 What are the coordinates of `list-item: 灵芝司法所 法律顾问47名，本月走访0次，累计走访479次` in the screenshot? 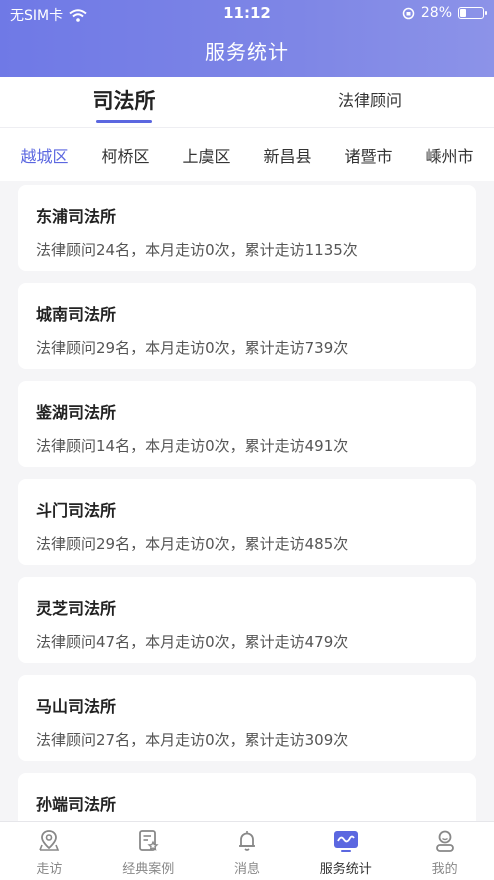 It's located at (247, 620).